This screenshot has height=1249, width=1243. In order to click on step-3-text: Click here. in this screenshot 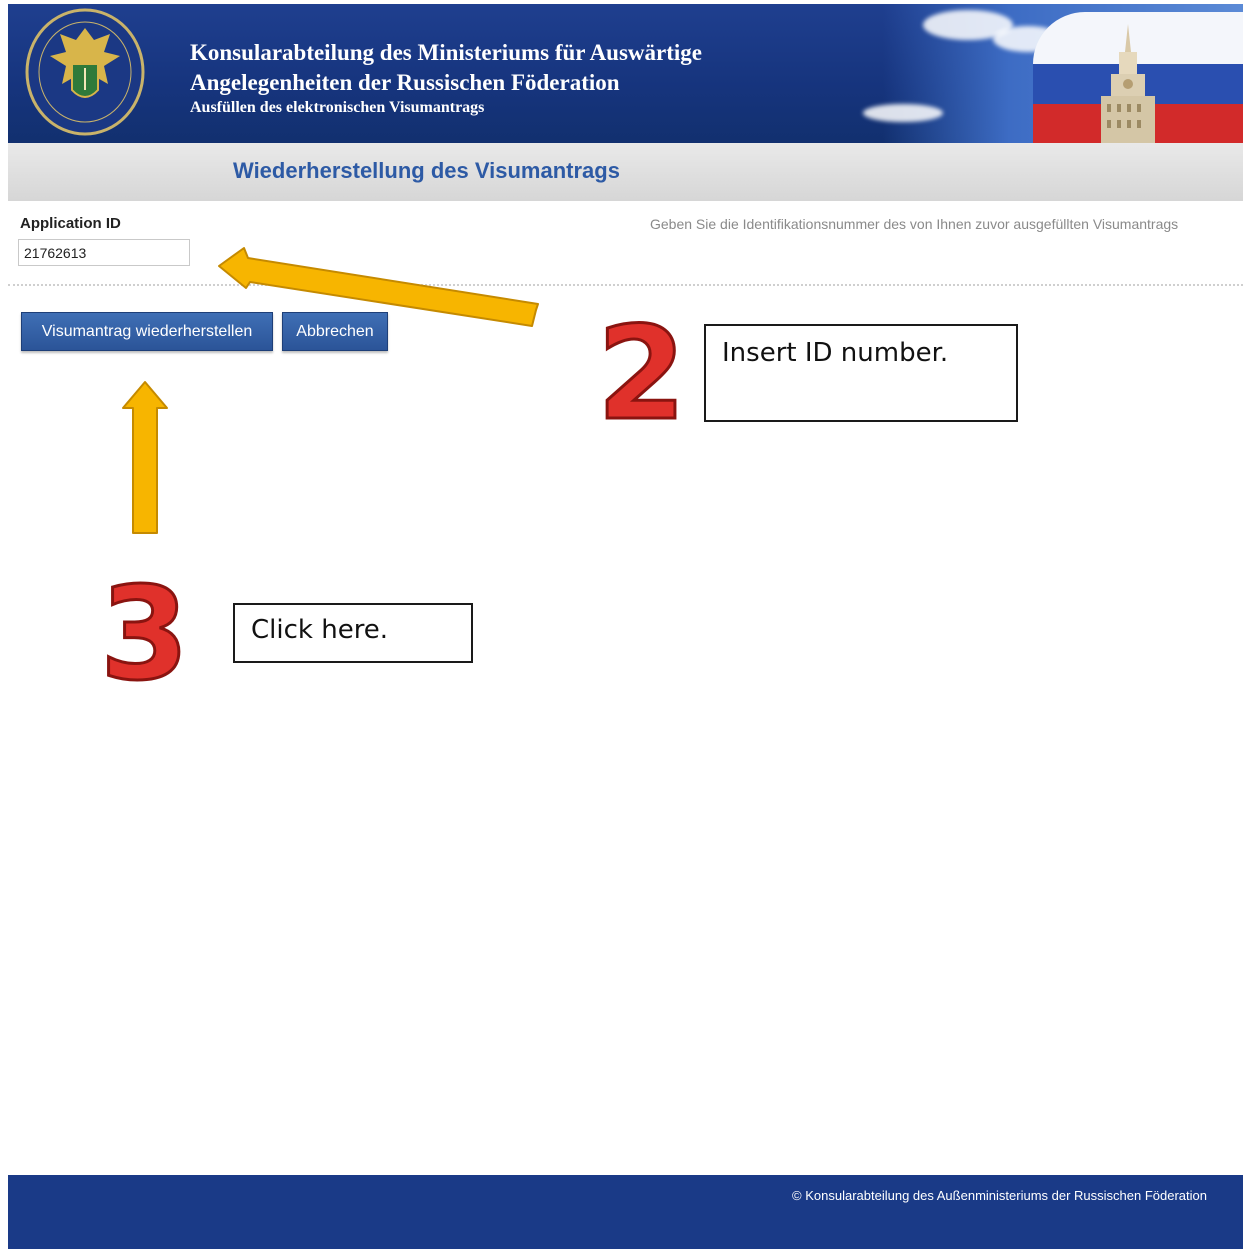, I will do `click(320, 630)`.